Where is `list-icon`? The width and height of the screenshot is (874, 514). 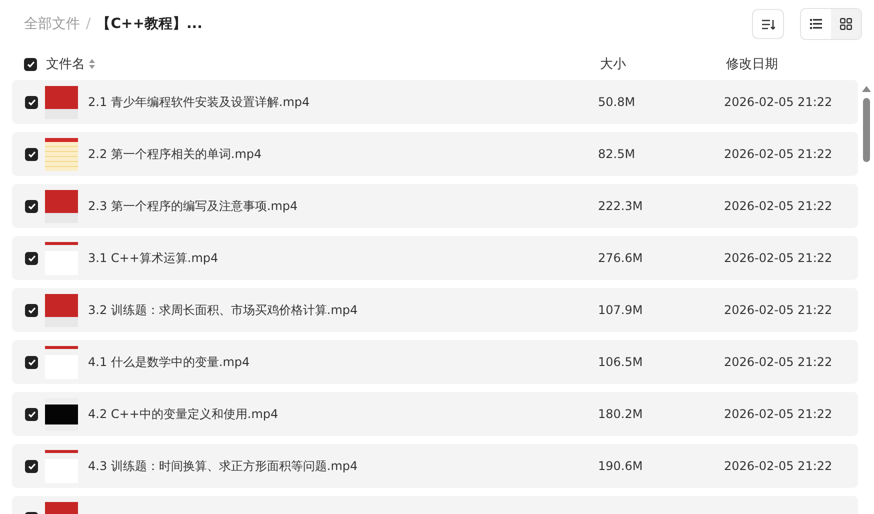 list-icon is located at coordinates (816, 24).